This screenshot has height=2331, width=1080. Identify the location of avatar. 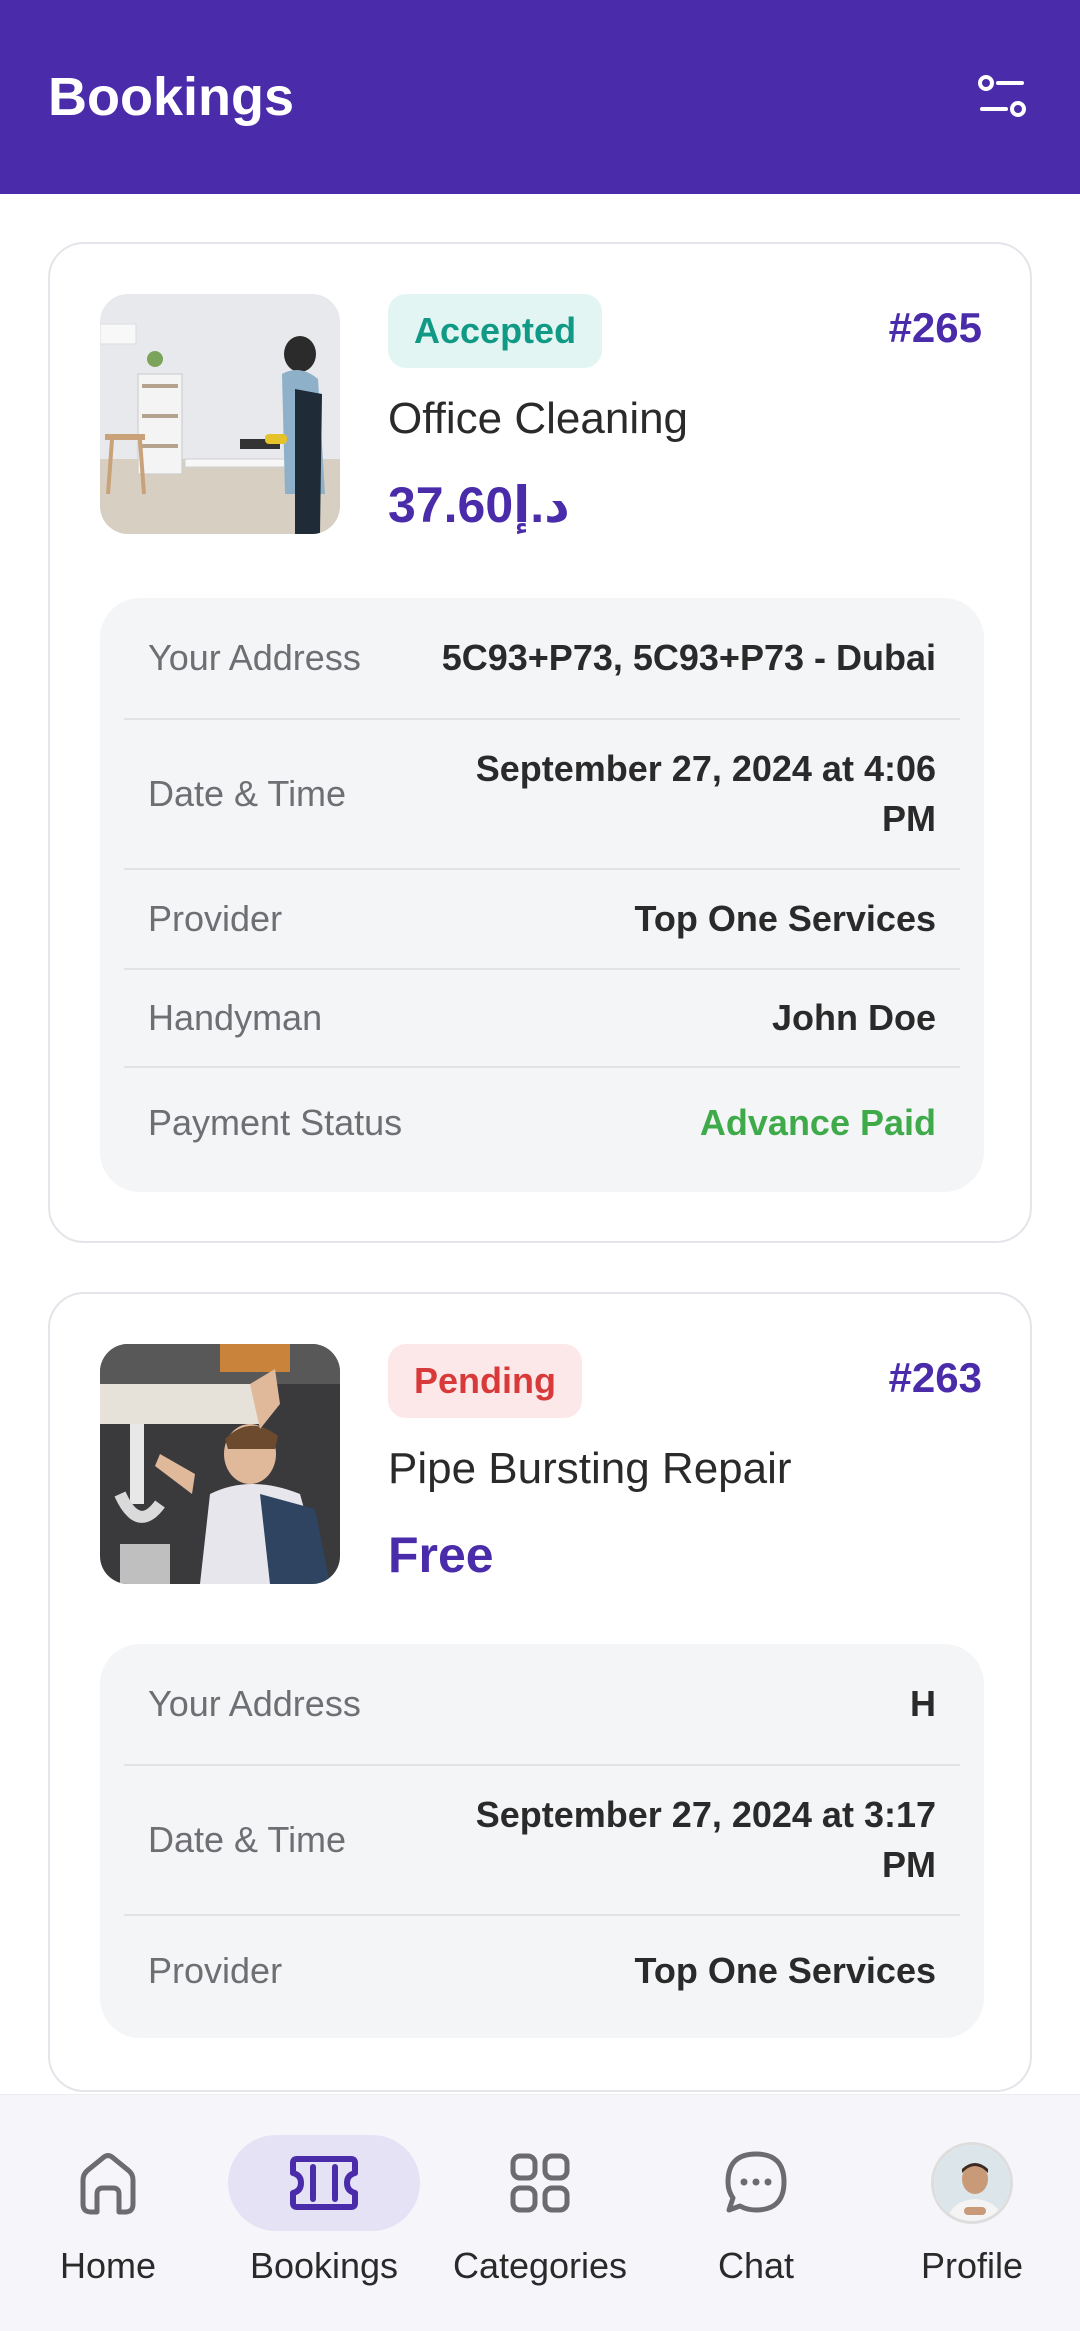
(972, 2183).